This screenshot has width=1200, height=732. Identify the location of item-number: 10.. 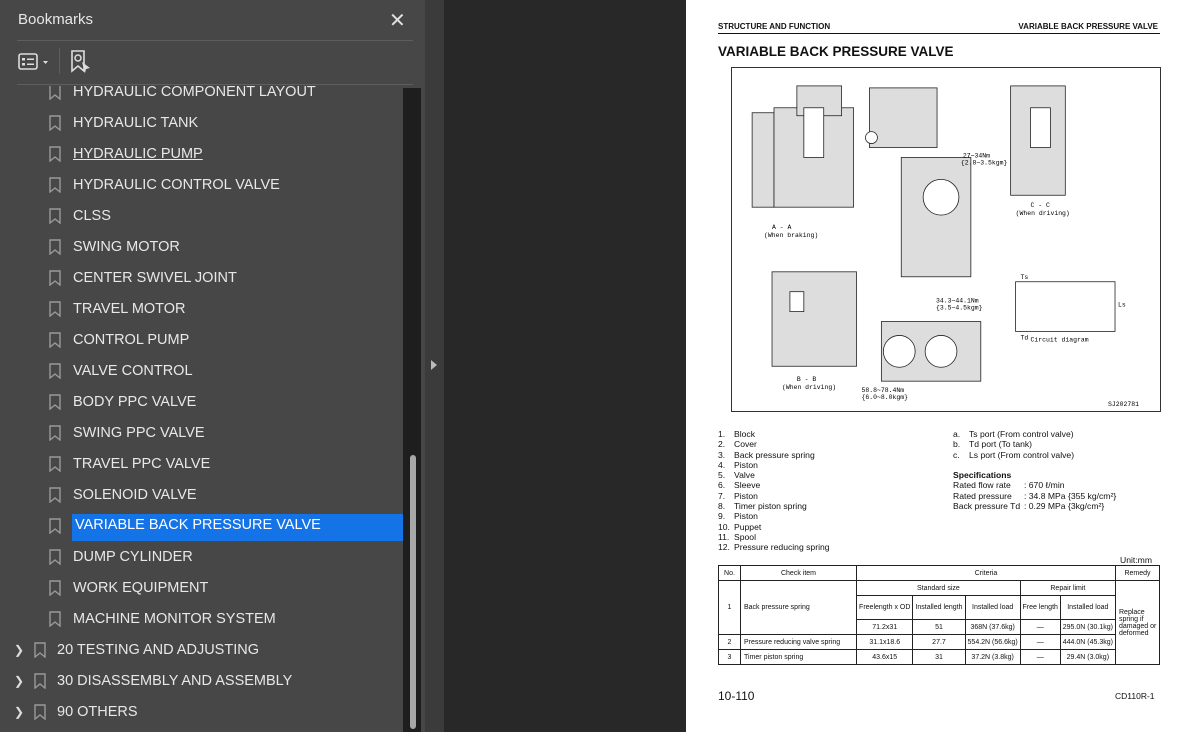
(724, 526).